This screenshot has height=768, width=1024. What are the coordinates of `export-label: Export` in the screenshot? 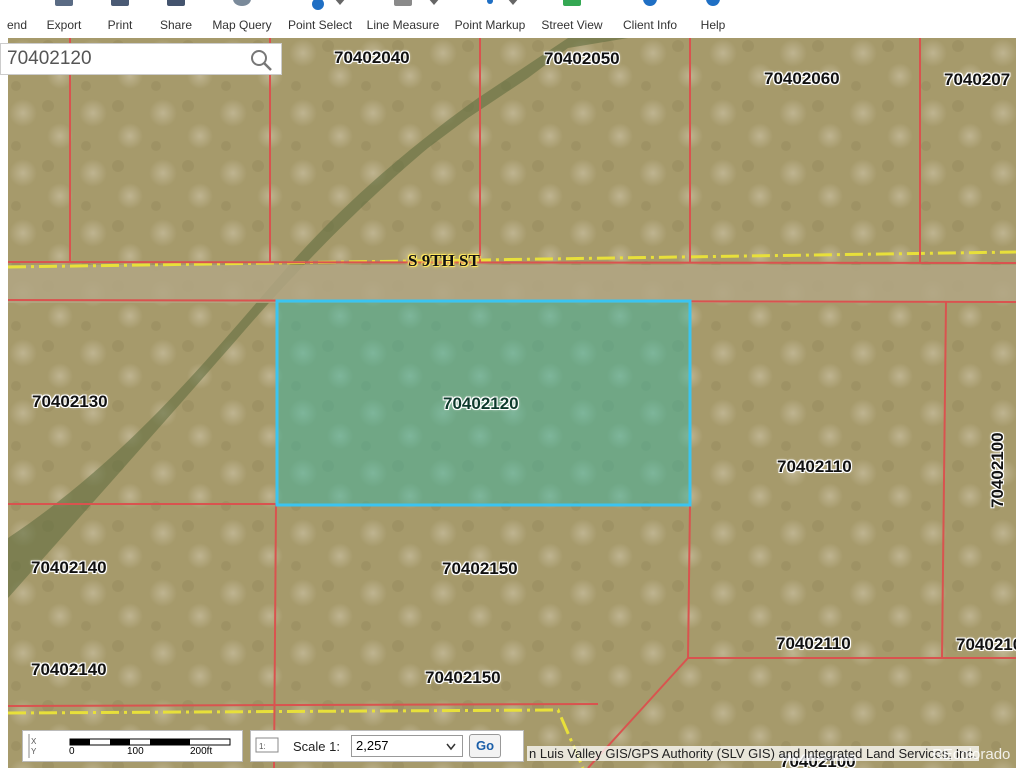 It's located at (64, 25).